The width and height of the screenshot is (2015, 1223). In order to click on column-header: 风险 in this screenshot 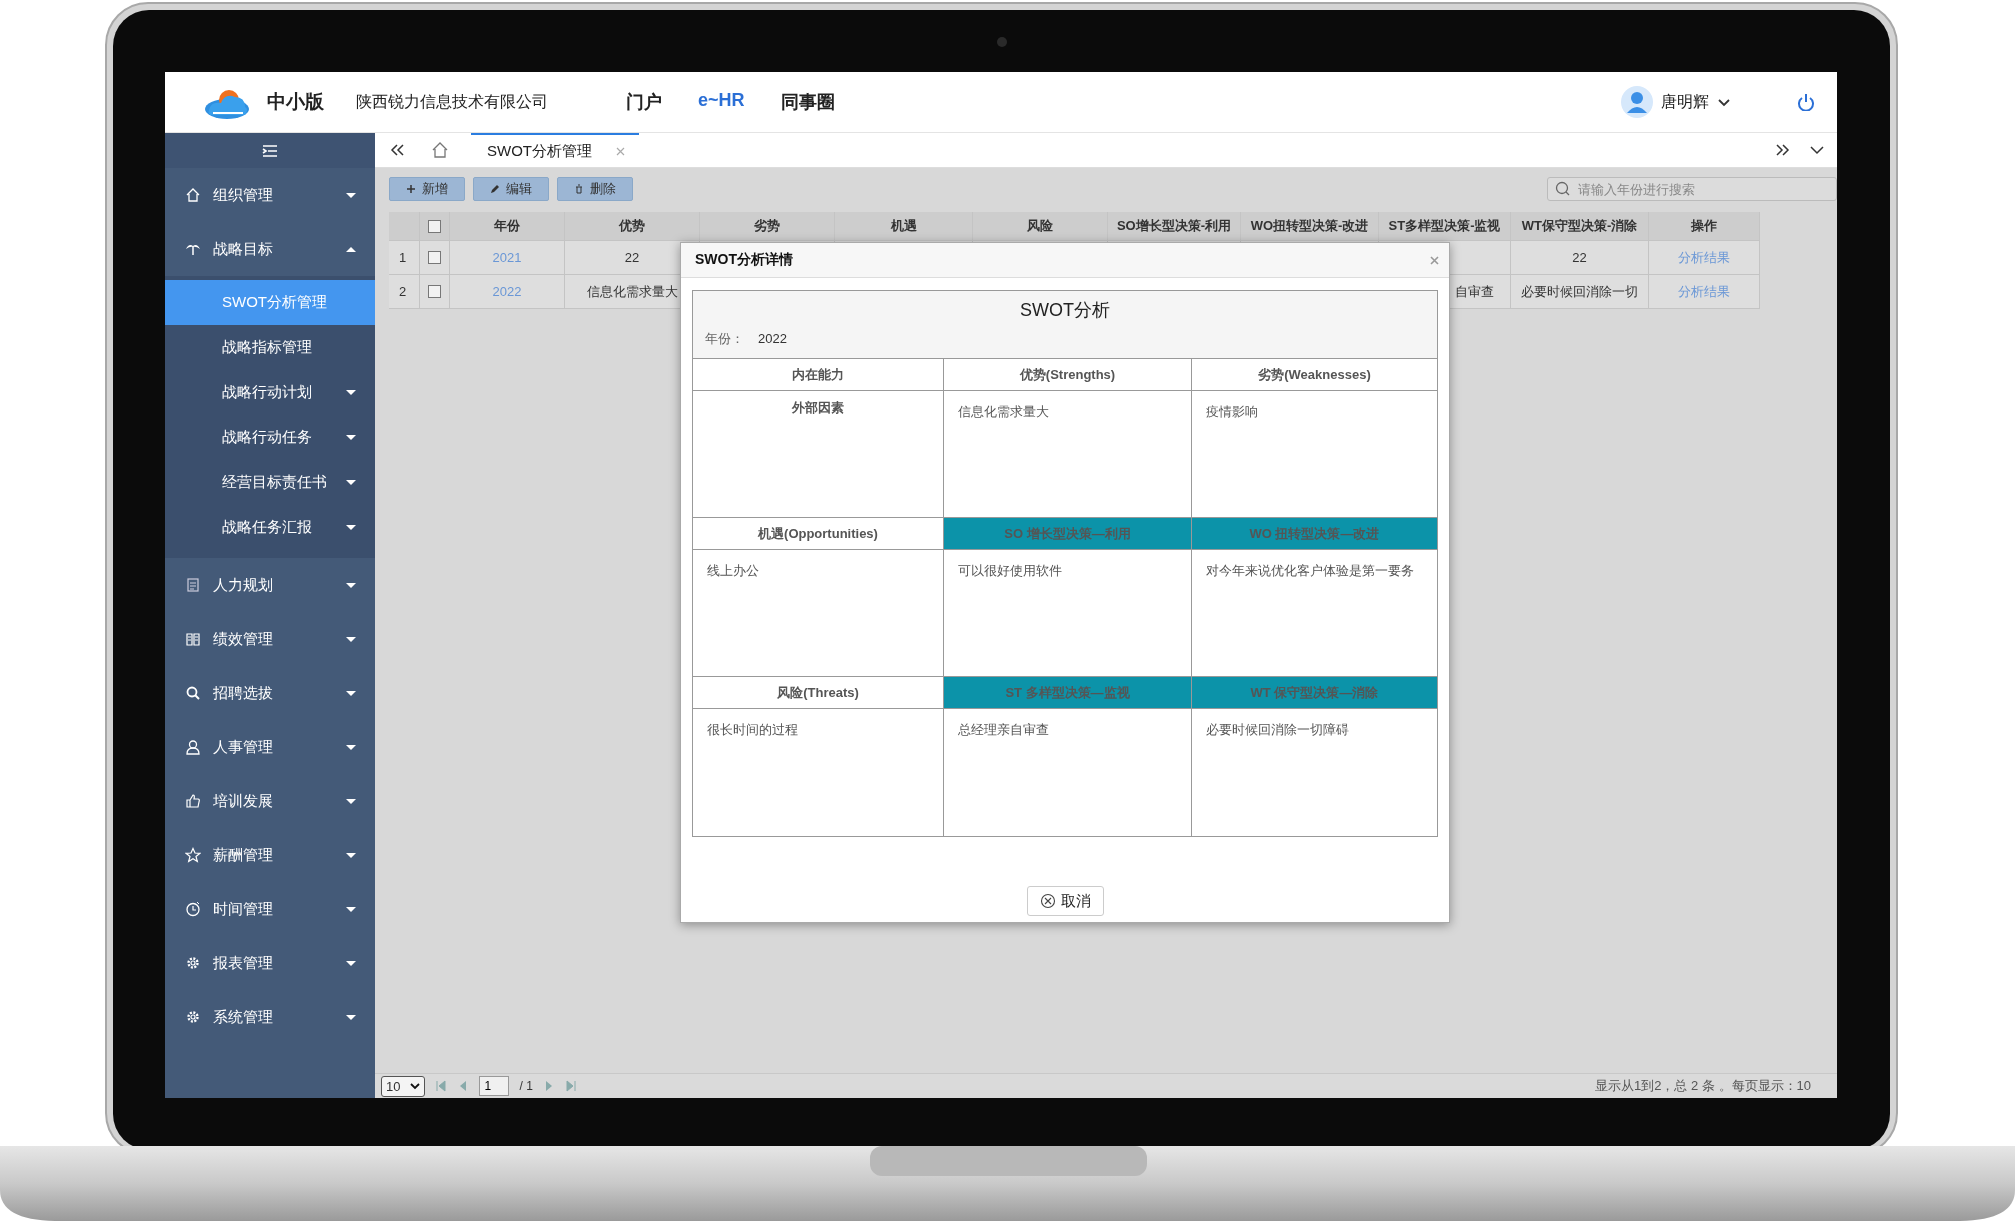, I will do `click(1040, 226)`.